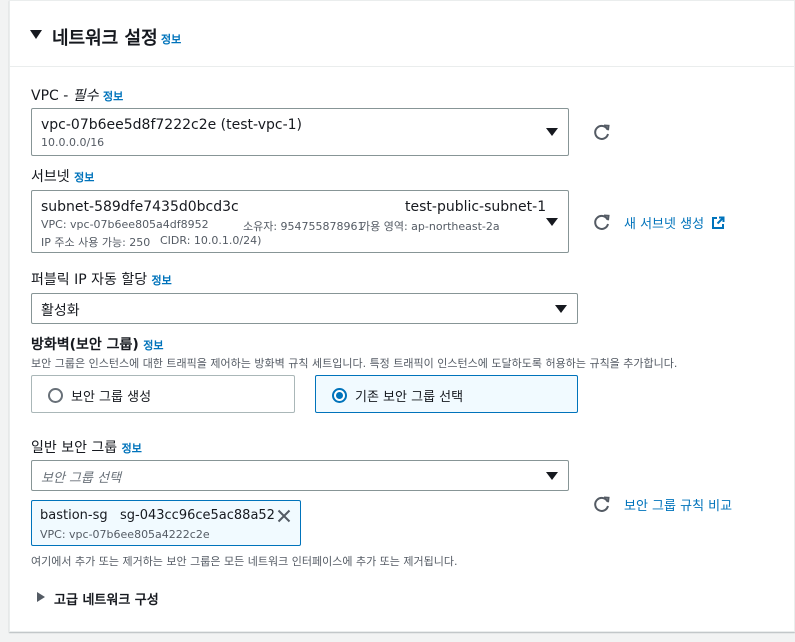  What do you see at coordinates (85, 96) in the screenshot?
I see `vpc-required: 필수` at bounding box center [85, 96].